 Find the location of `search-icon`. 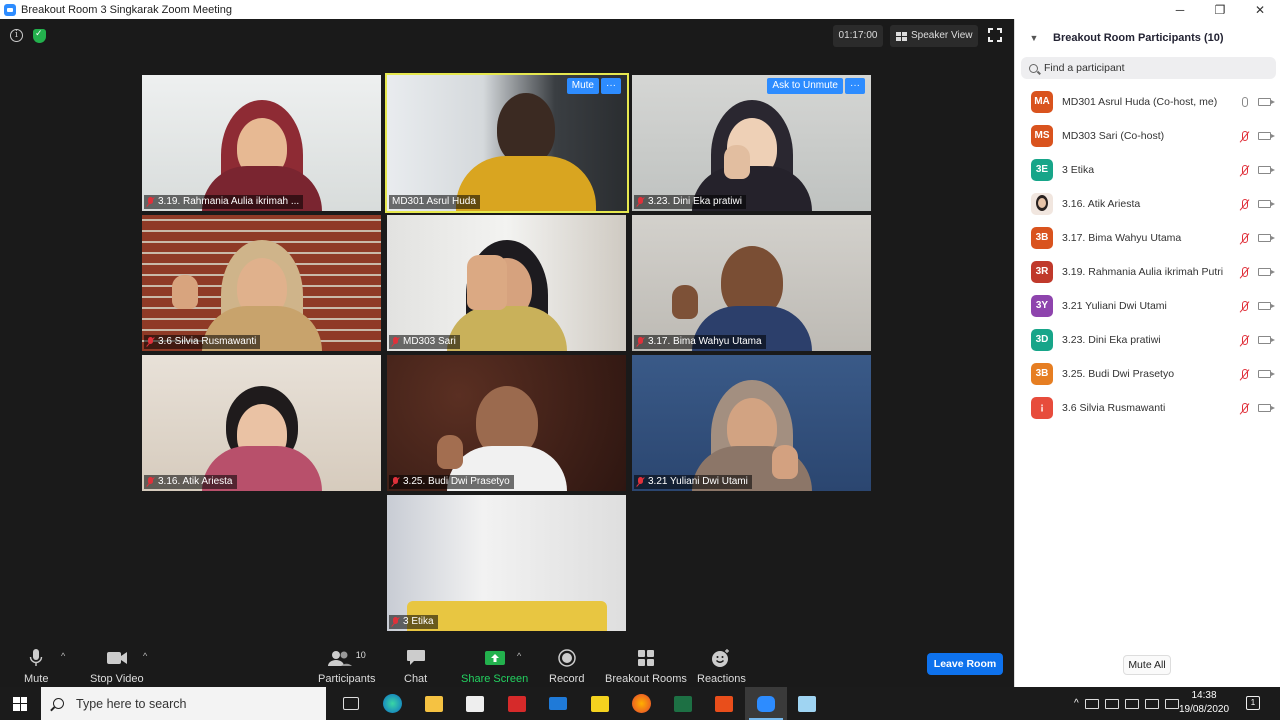

search-icon is located at coordinates (1033, 68).